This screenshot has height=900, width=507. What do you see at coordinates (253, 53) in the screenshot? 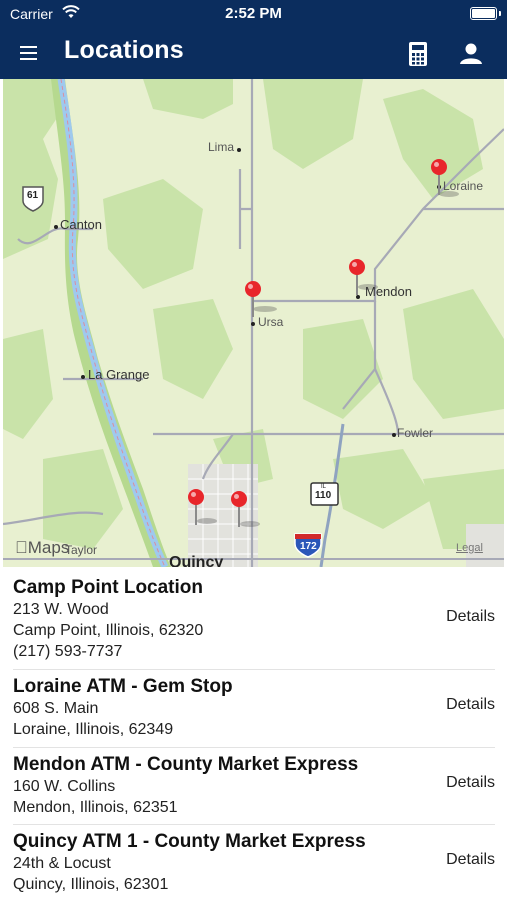
I see `nav-bar: Locations` at bounding box center [253, 53].